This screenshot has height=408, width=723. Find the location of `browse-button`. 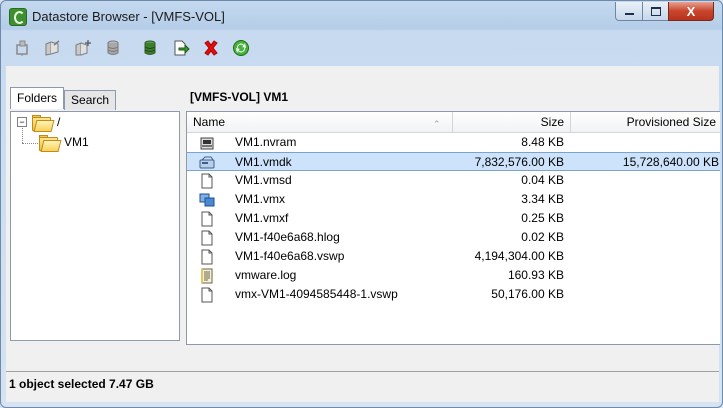

browse-button is located at coordinates (22, 48).